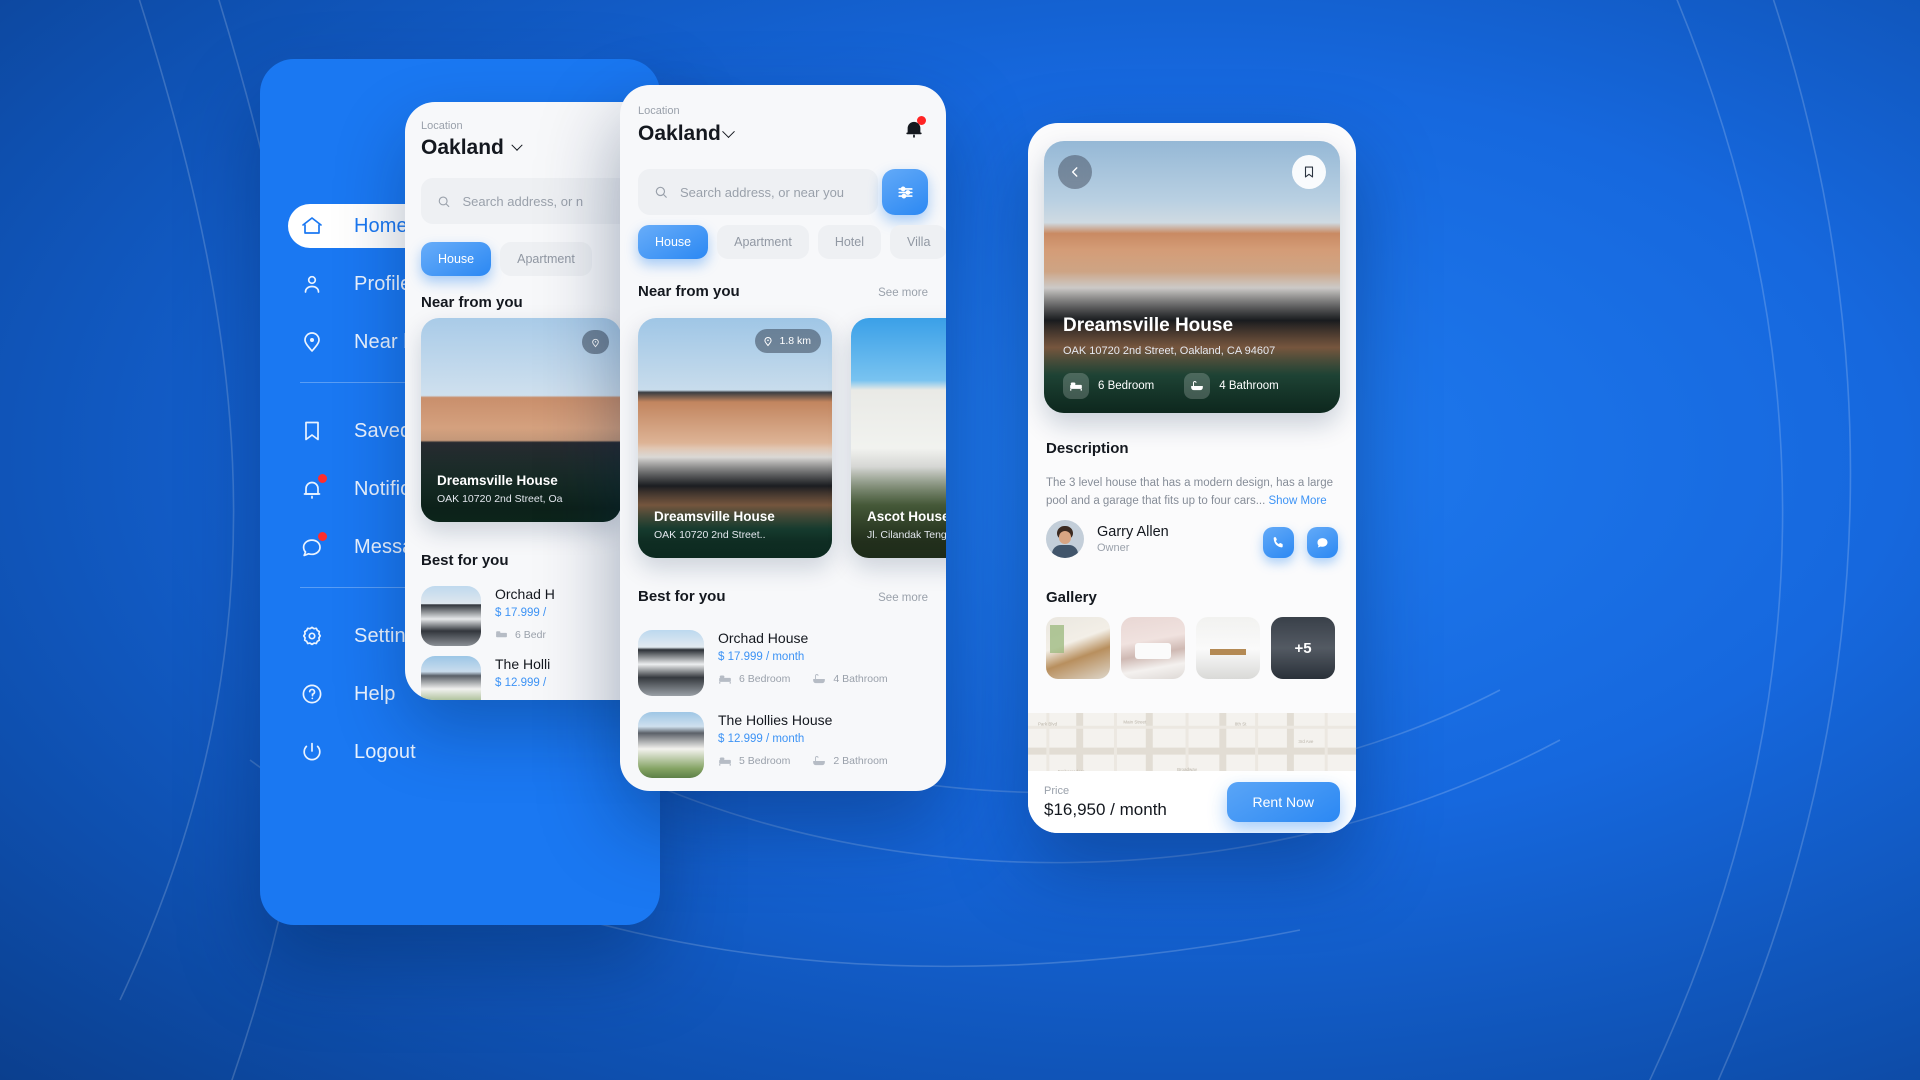 The height and width of the screenshot is (1080, 1920). Describe the element at coordinates (659, 111) in the screenshot. I see `location-label: Location` at that location.